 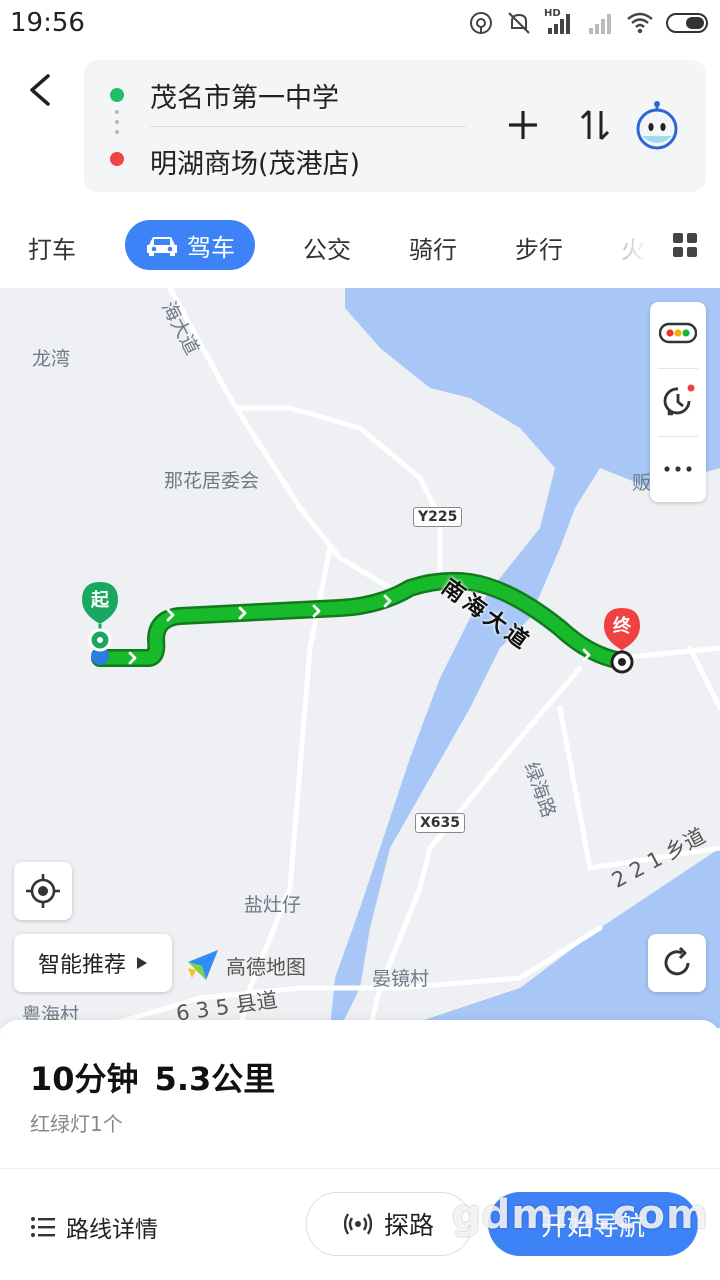 I want to click on refresh-icon, so click(x=677, y=961).